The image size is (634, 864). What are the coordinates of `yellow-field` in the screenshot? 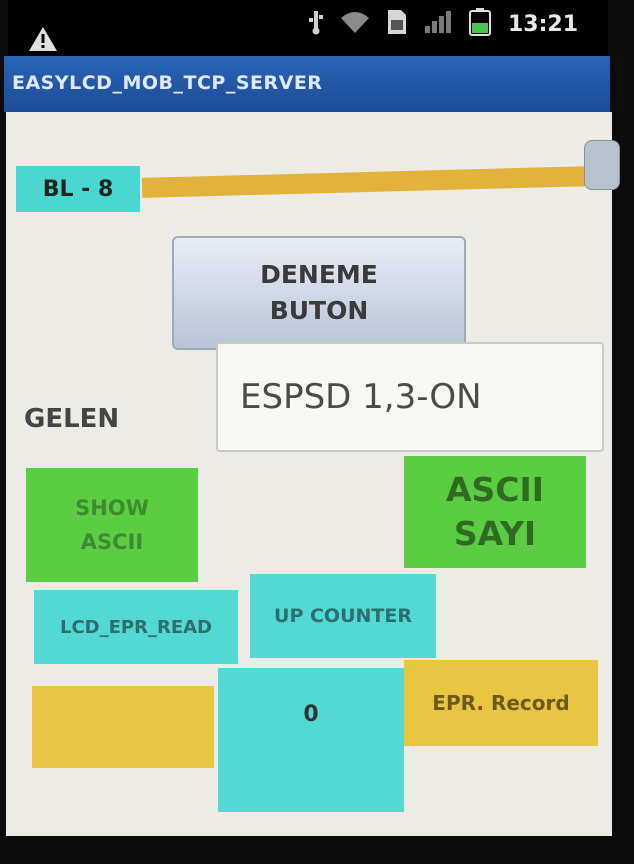 It's located at (123, 727).